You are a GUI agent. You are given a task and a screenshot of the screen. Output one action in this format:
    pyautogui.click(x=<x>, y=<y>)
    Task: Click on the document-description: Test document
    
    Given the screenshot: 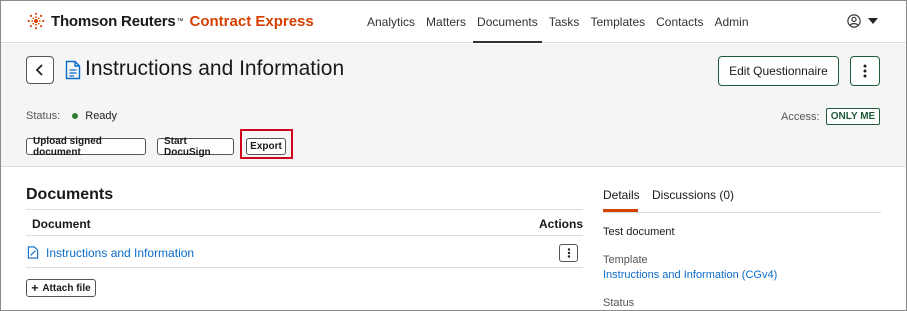 What is the action you would take?
    pyautogui.click(x=639, y=232)
    